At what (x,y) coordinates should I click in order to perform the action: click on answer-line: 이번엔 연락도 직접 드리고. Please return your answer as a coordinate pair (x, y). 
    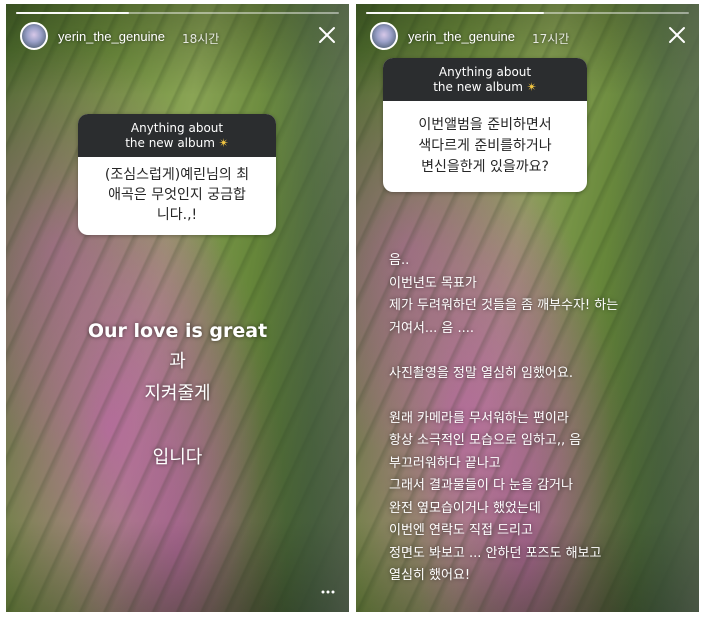
    Looking at the image, I should click on (461, 530).